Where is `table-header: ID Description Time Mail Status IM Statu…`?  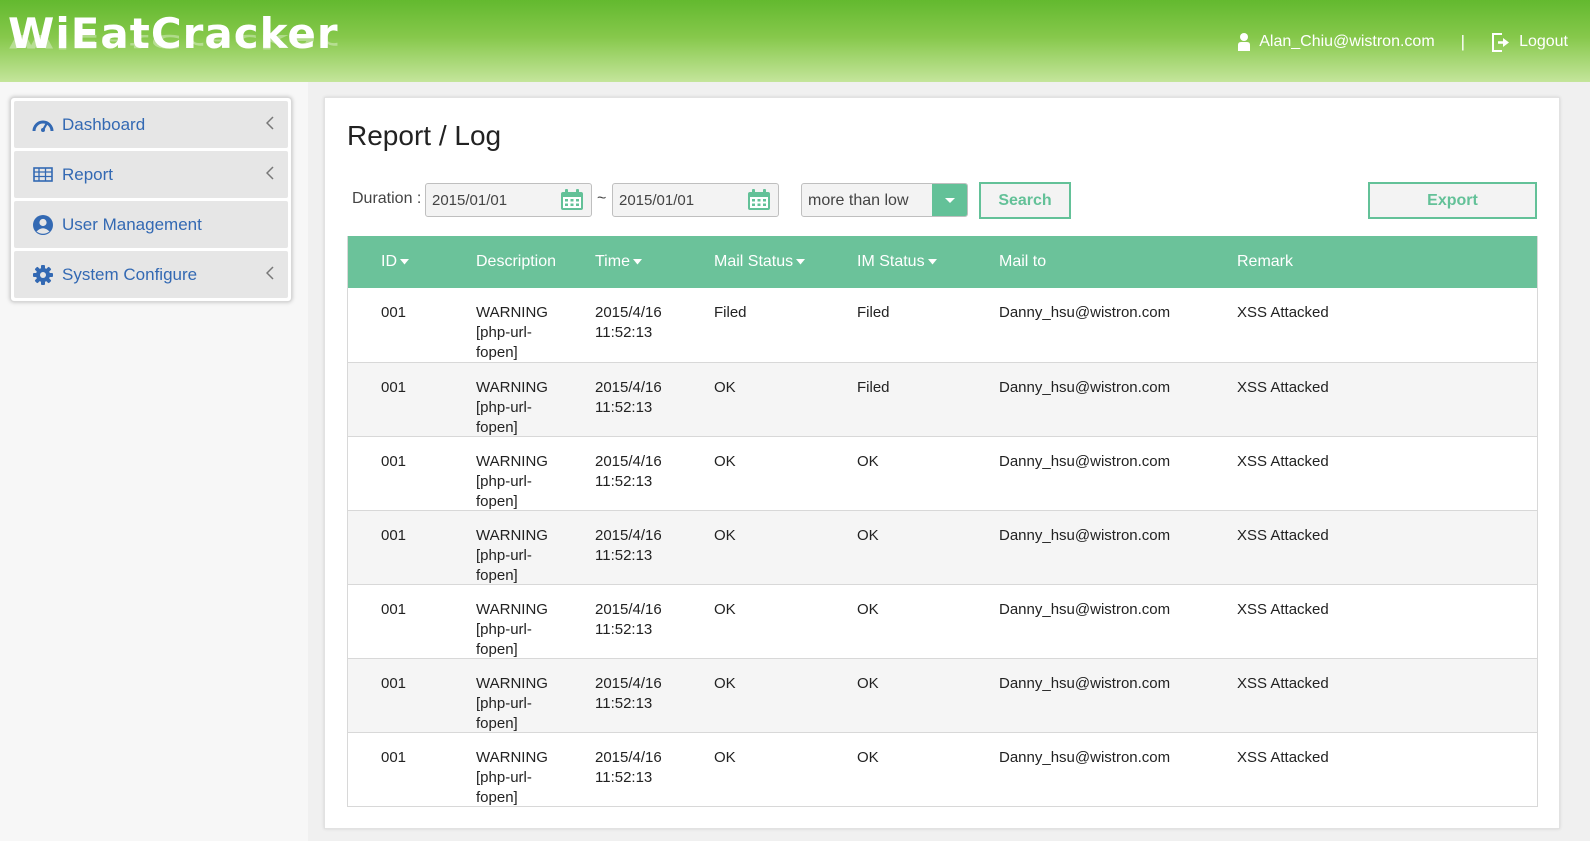
table-header: ID Description Time Mail Status IM Statu… is located at coordinates (942, 262).